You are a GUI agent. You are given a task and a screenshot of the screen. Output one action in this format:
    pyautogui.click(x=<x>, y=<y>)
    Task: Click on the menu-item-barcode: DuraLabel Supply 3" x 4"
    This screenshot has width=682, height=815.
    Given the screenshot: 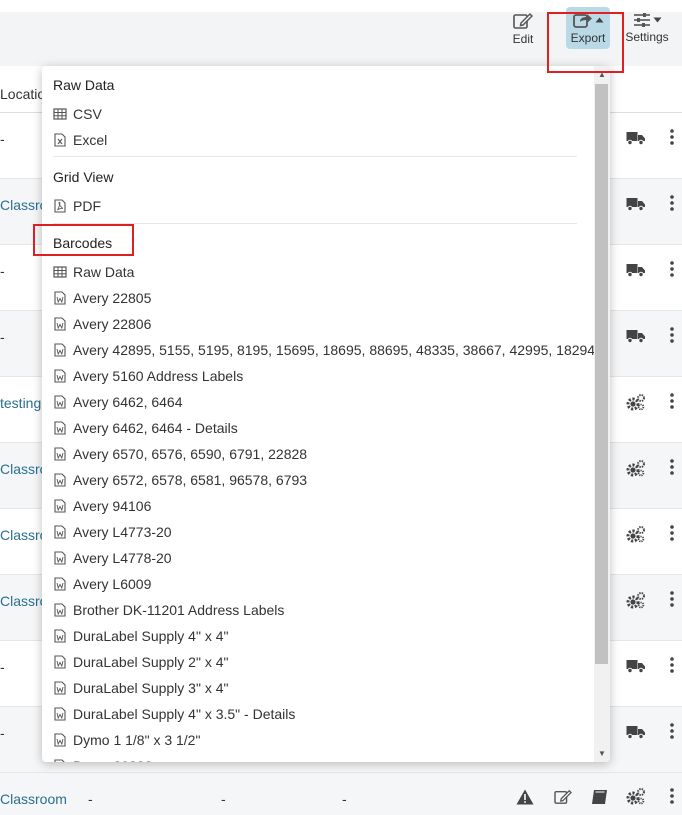 What is the action you would take?
    pyautogui.click(x=140, y=688)
    